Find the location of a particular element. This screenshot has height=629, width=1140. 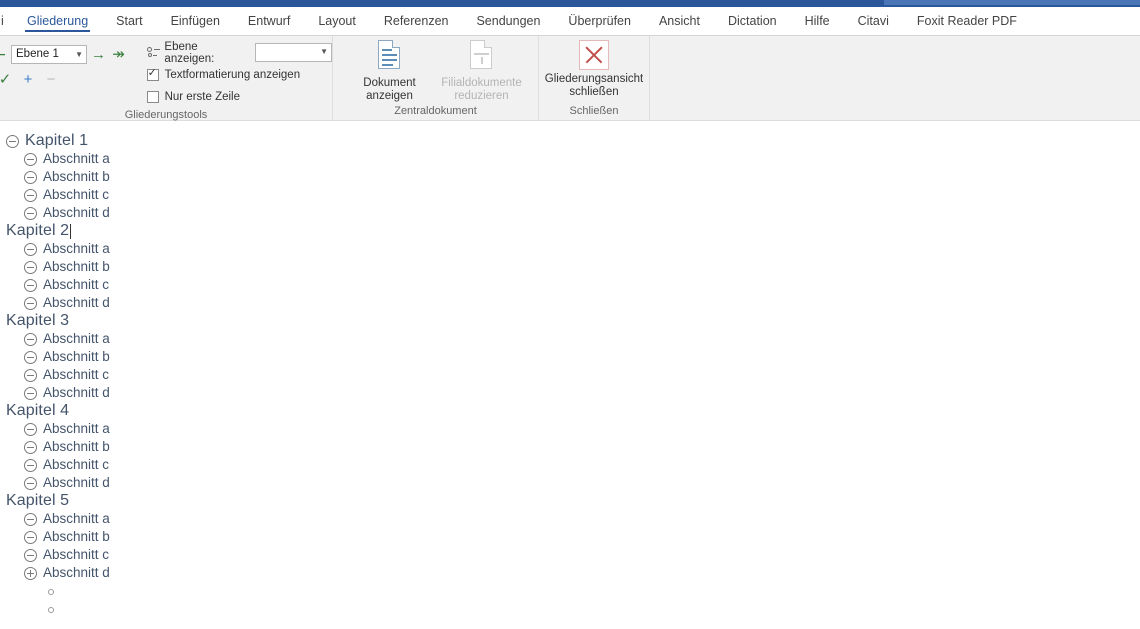

first-line-only-checkbox is located at coordinates (152, 96).